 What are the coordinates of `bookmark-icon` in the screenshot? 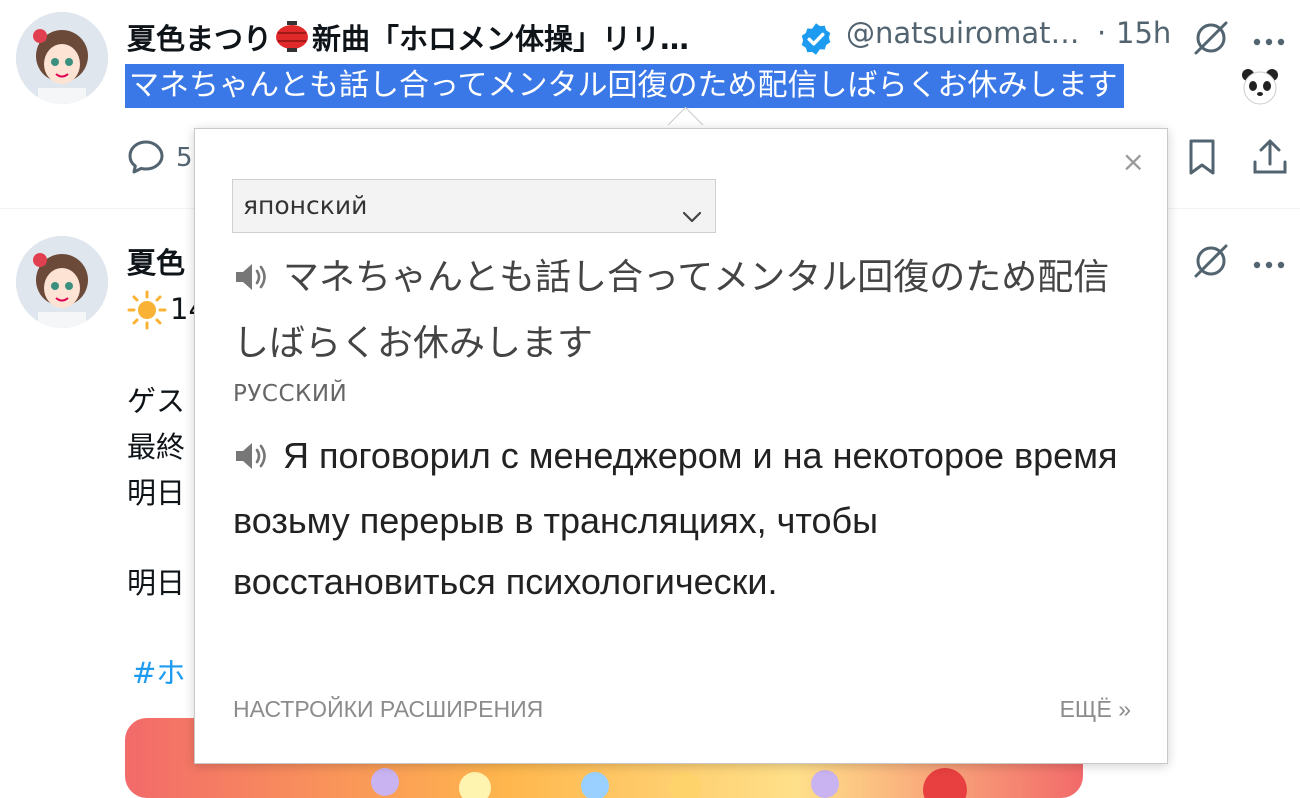 It's located at (1202, 159).